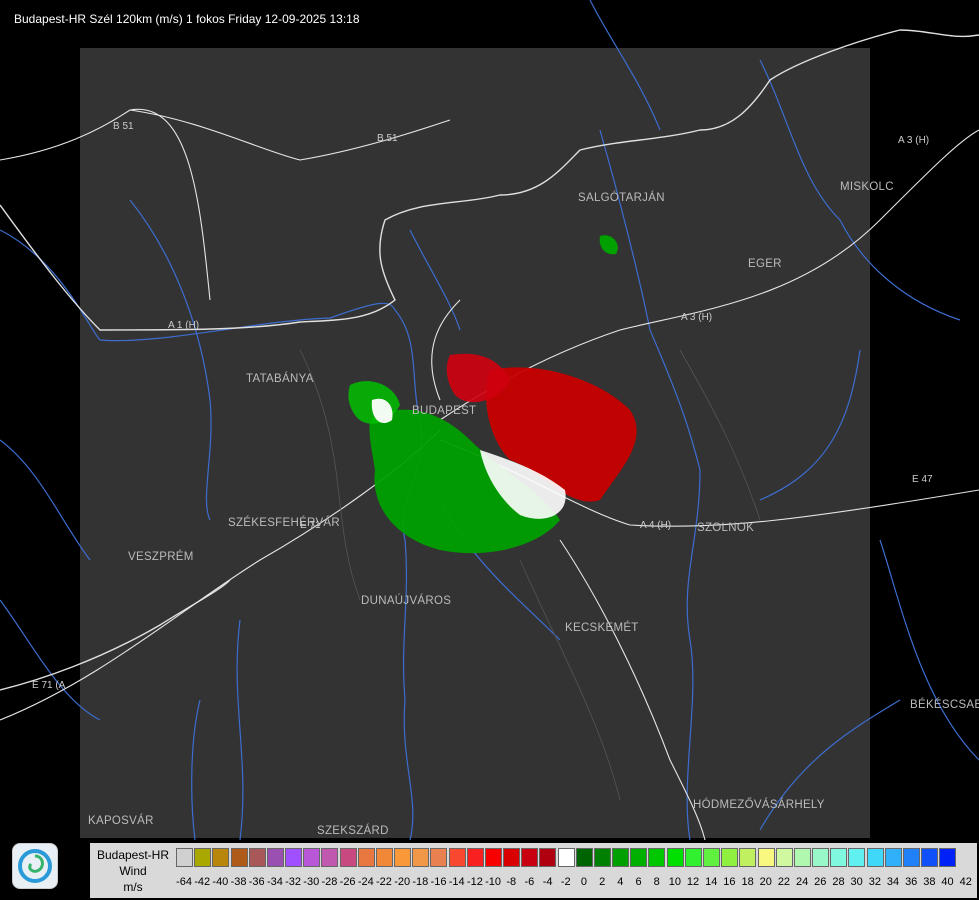  What do you see at coordinates (365, 882) in the screenshot?
I see `legend-tick: -24` at bounding box center [365, 882].